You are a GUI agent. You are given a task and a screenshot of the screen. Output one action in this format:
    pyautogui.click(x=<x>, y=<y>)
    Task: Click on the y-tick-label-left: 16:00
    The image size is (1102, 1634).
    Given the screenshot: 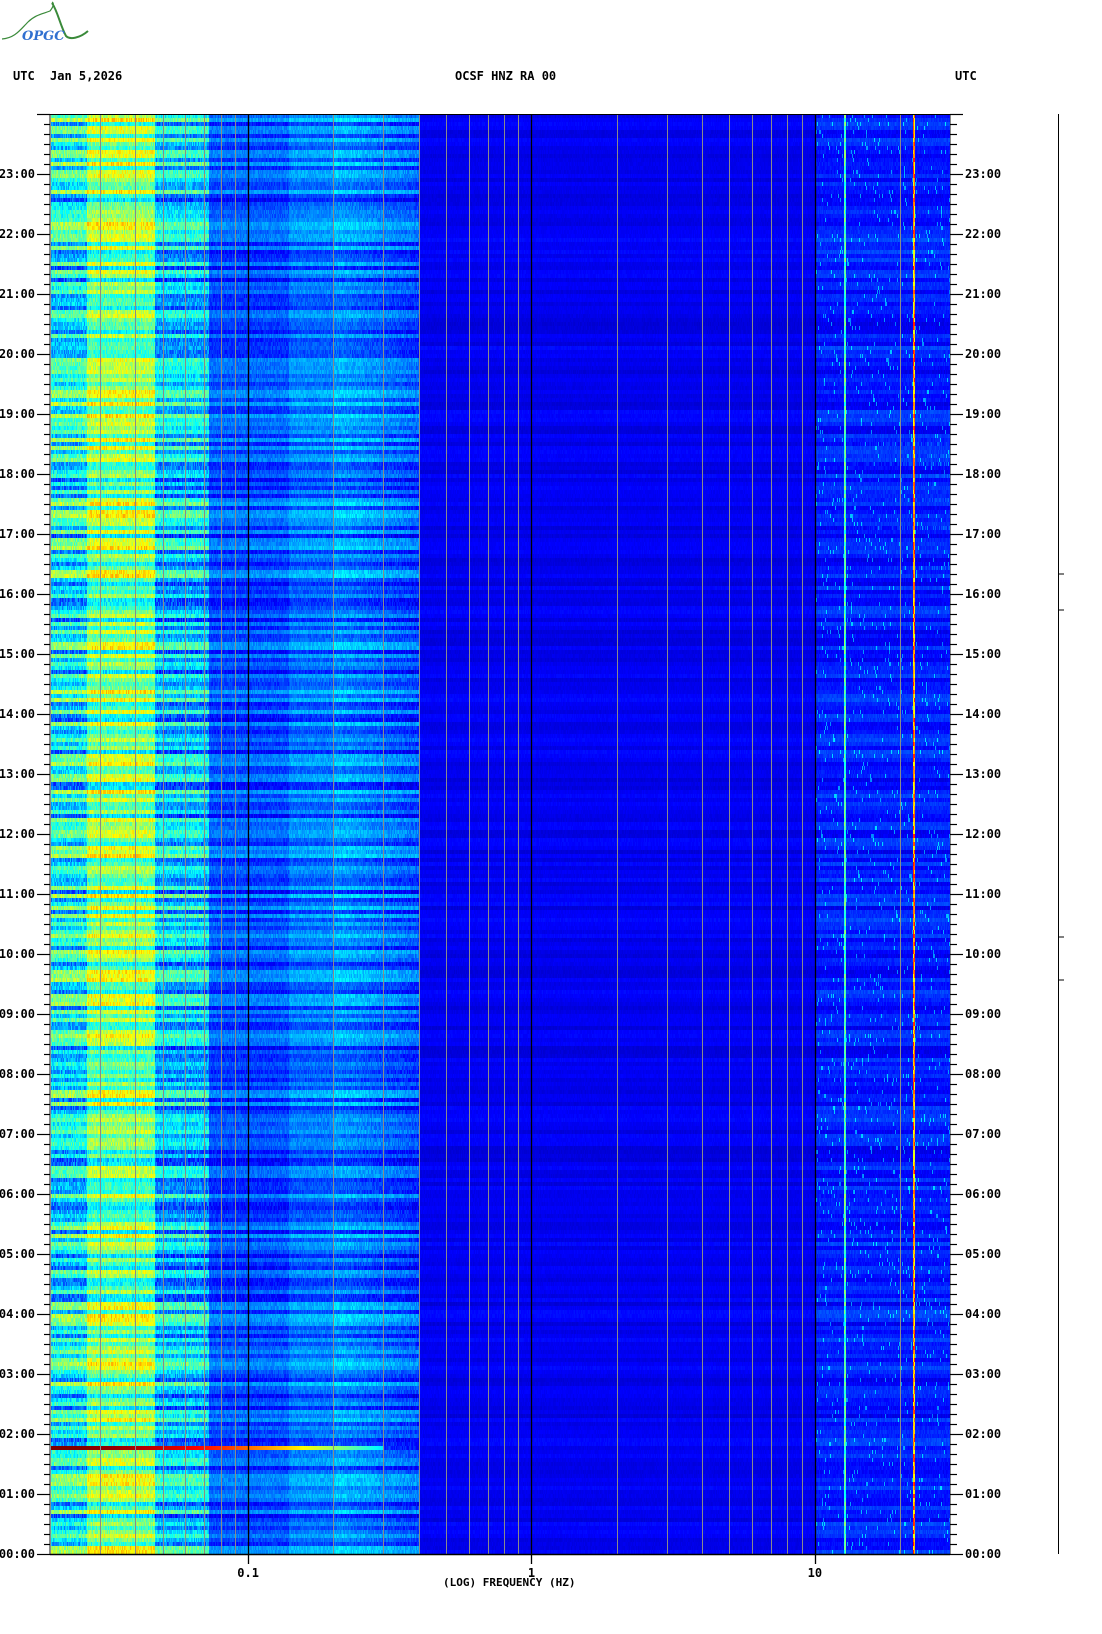 What is the action you would take?
    pyautogui.click(x=17, y=594)
    